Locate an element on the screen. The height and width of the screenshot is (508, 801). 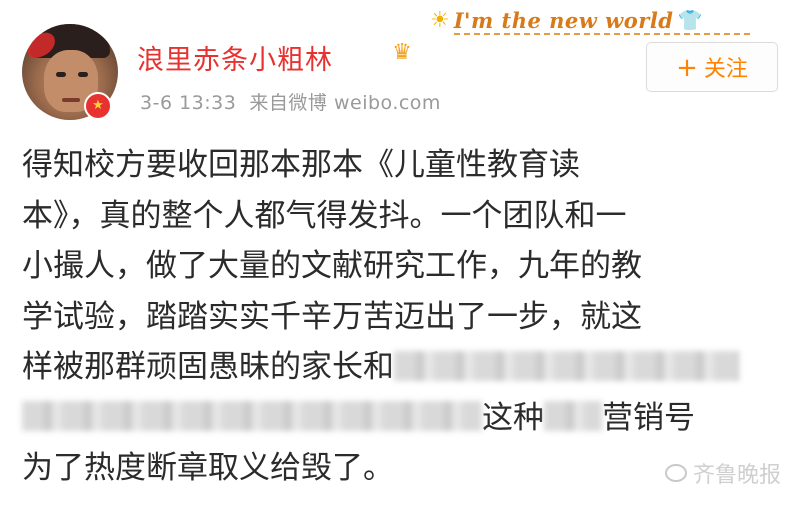
post-line-text: 营销号 is located at coordinates (648, 417).